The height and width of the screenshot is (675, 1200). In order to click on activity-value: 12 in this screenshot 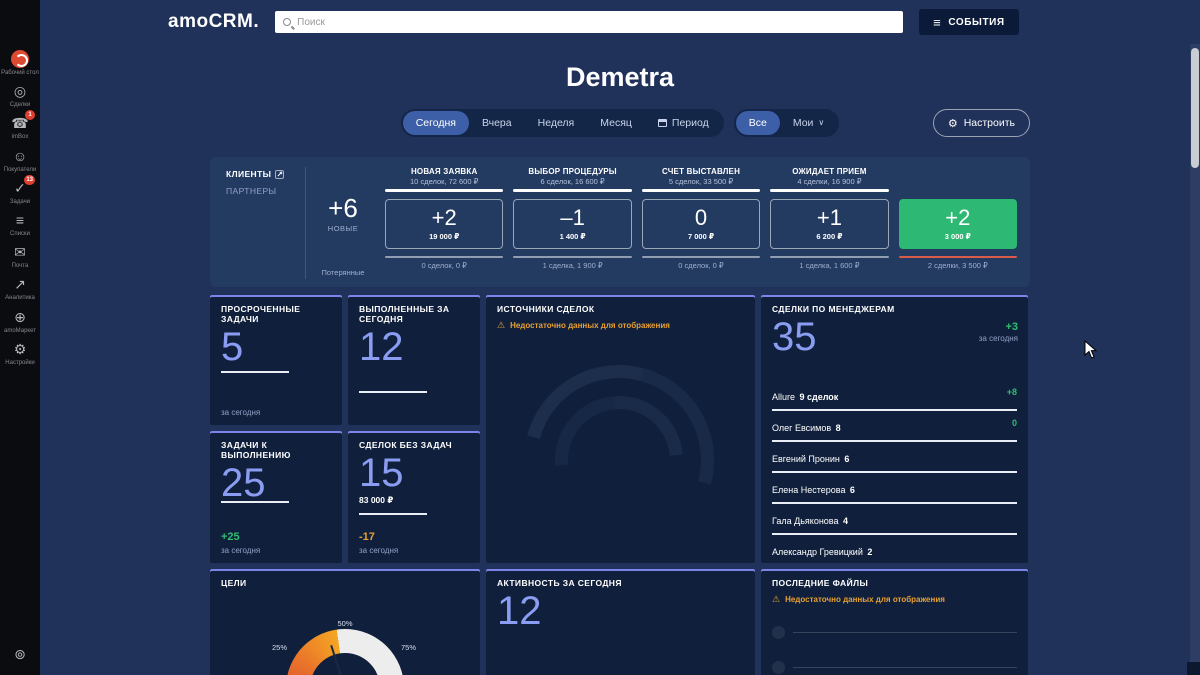, I will do `click(519, 611)`.